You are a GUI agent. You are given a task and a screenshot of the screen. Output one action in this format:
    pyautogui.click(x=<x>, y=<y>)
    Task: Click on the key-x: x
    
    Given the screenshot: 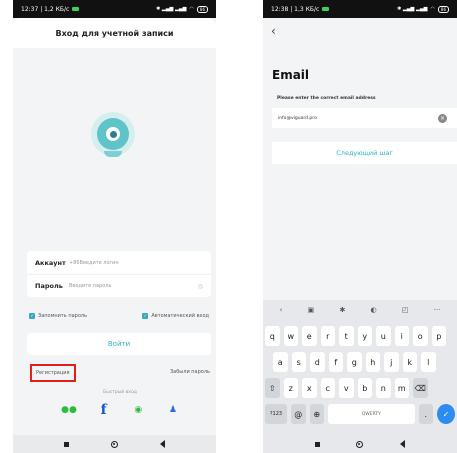 What is the action you would take?
    pyautogui.click(x=309, y=388)
    